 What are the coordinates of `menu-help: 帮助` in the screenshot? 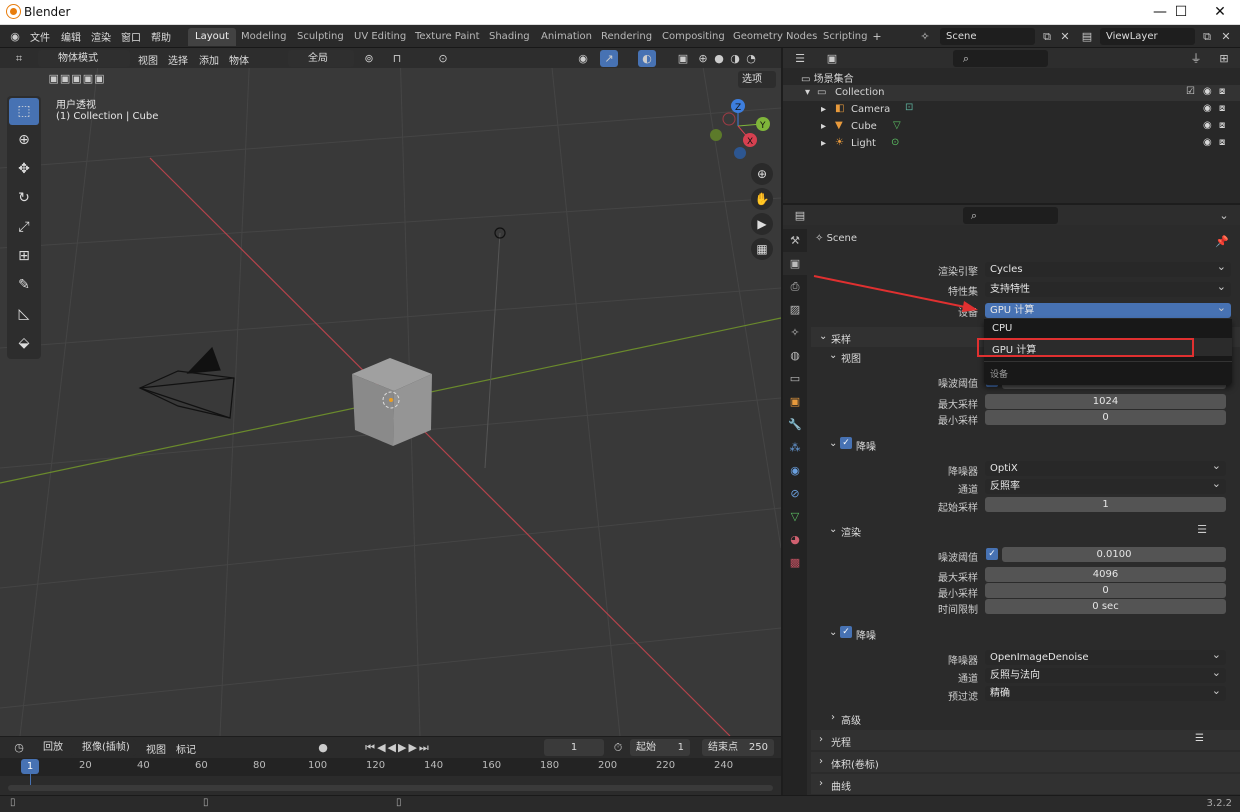 It's located at (161, 36).